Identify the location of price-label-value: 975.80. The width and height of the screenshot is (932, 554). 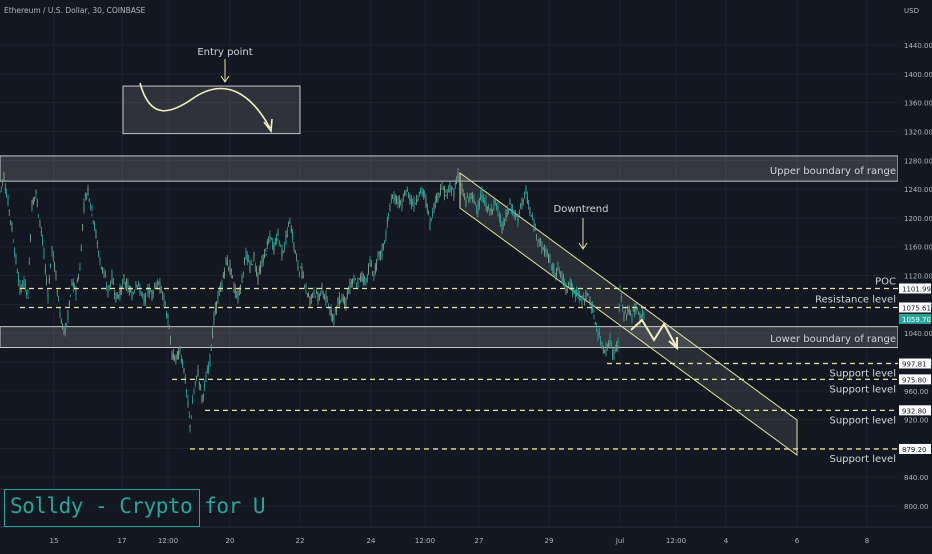
(914, 380).